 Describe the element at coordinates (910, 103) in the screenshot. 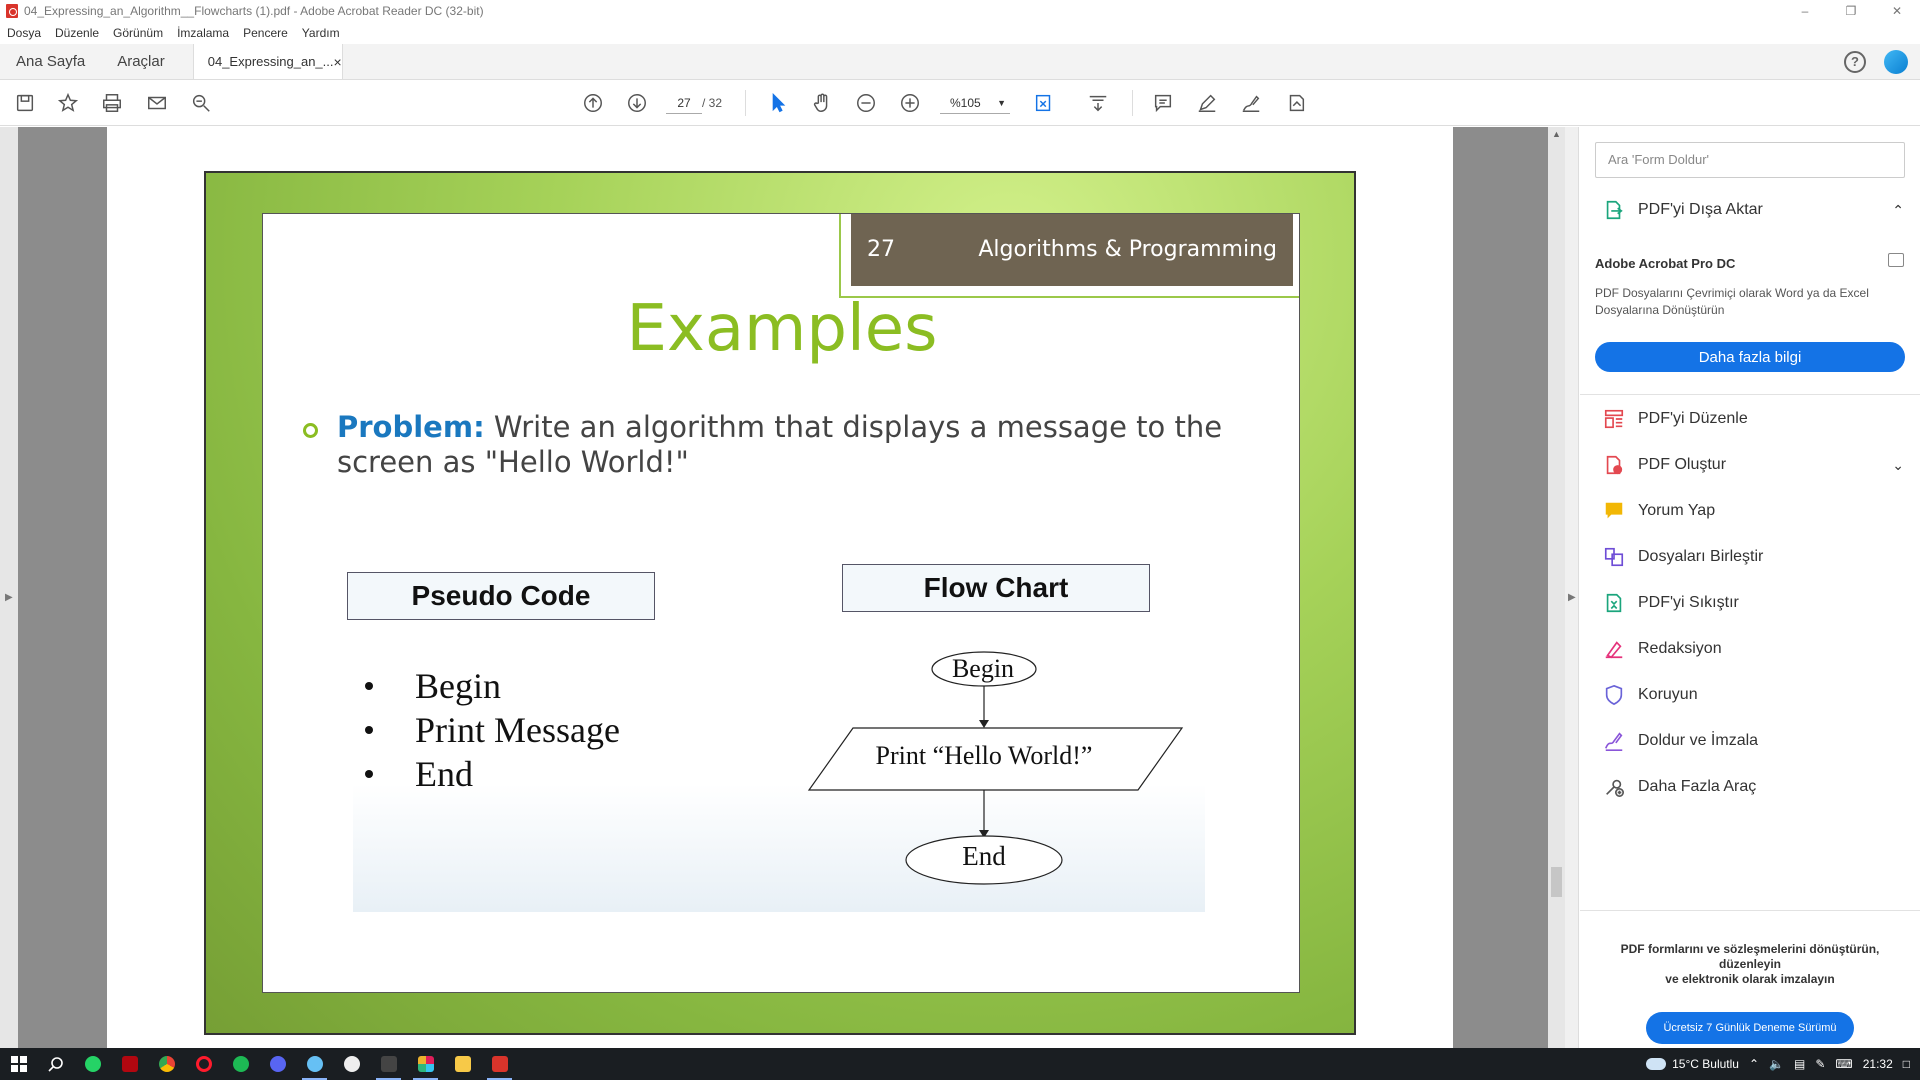

I see `zoom-in-icon` at that location.